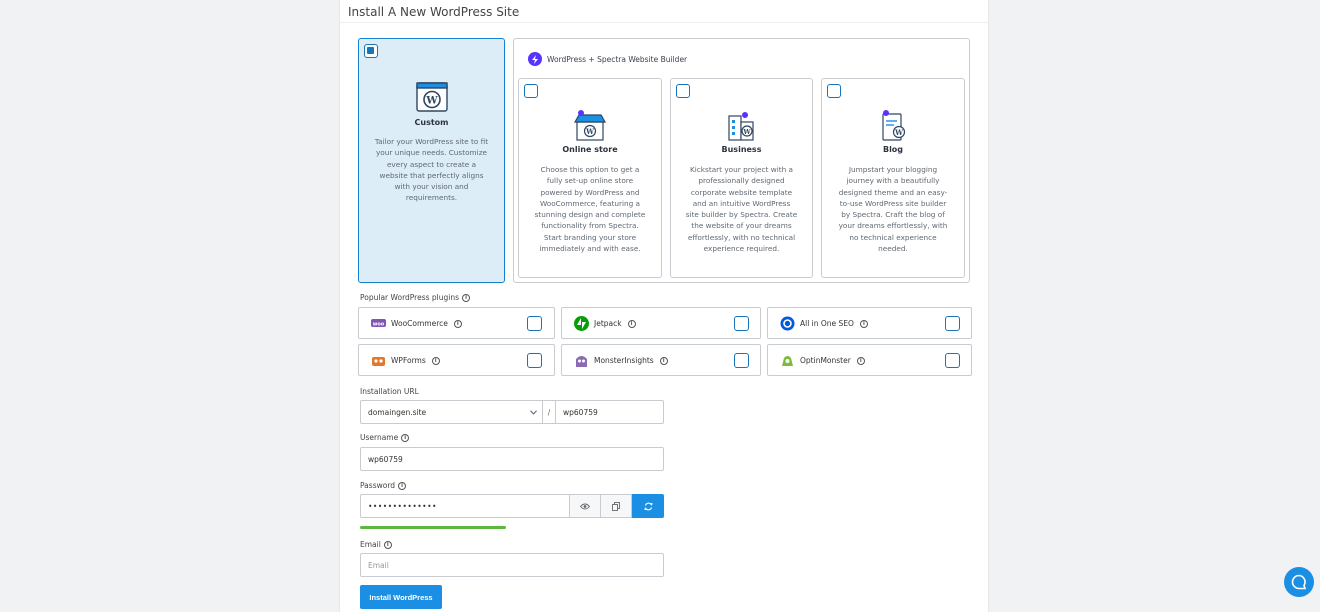 This screenshot has width=1320, height=612. What do you see at coordinates (512, 565) in the screenshot?
I see `email-input: Email` at bounding box center [512, 565].